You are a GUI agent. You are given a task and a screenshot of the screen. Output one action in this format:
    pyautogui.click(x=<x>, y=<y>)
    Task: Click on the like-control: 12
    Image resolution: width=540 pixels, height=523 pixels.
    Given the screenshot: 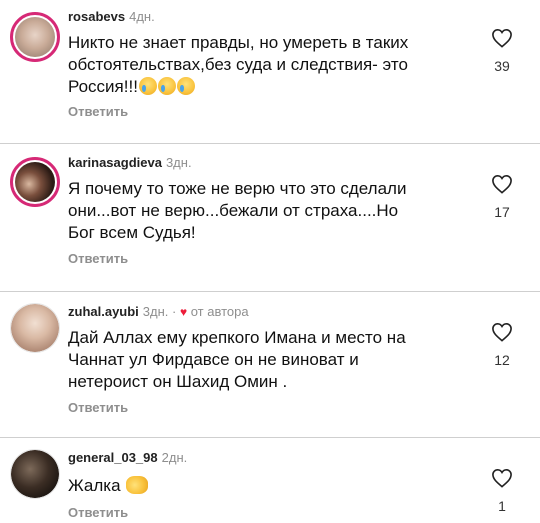 What is the action you would take?
    pyautogui.click(x=502, y=345)
    